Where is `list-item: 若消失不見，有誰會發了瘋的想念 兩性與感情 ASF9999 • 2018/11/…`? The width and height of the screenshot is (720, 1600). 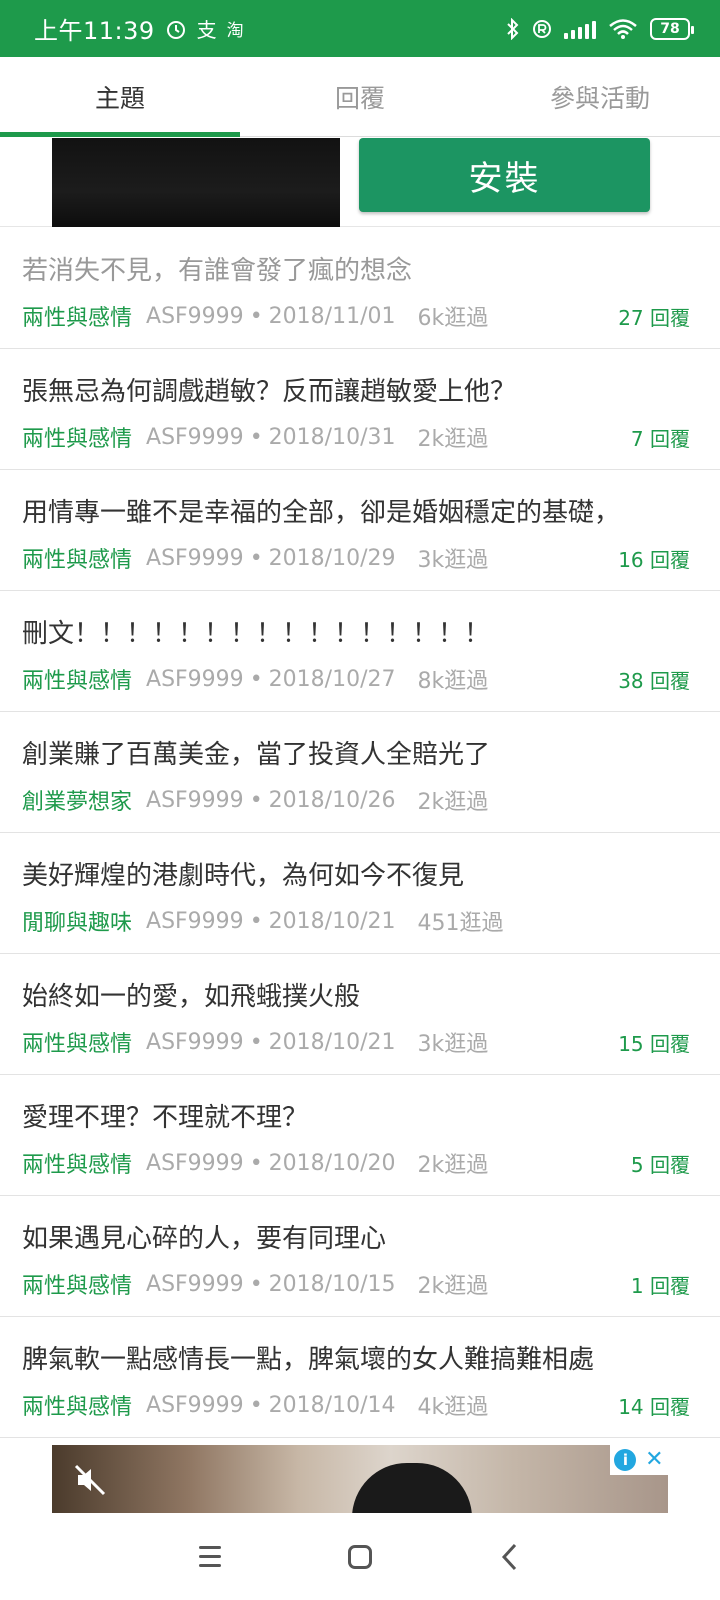
list-item: 若消失不見，有誰會發了瘋的想念 兩性與感情 ASF9999 • 2018/11/… is located at coordinates (360, 288).